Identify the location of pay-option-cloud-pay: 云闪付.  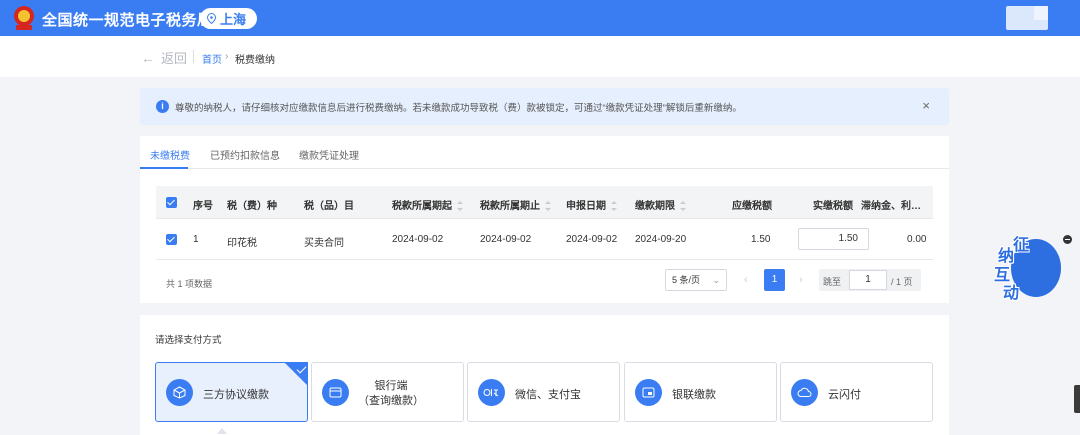
(856, 392).